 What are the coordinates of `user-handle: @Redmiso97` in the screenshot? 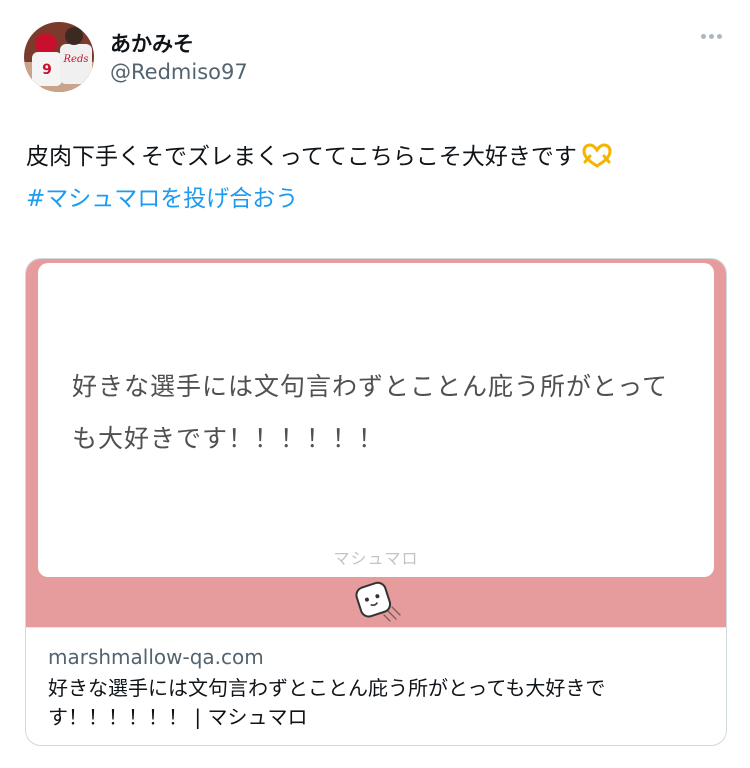 It's located at (179, 72).